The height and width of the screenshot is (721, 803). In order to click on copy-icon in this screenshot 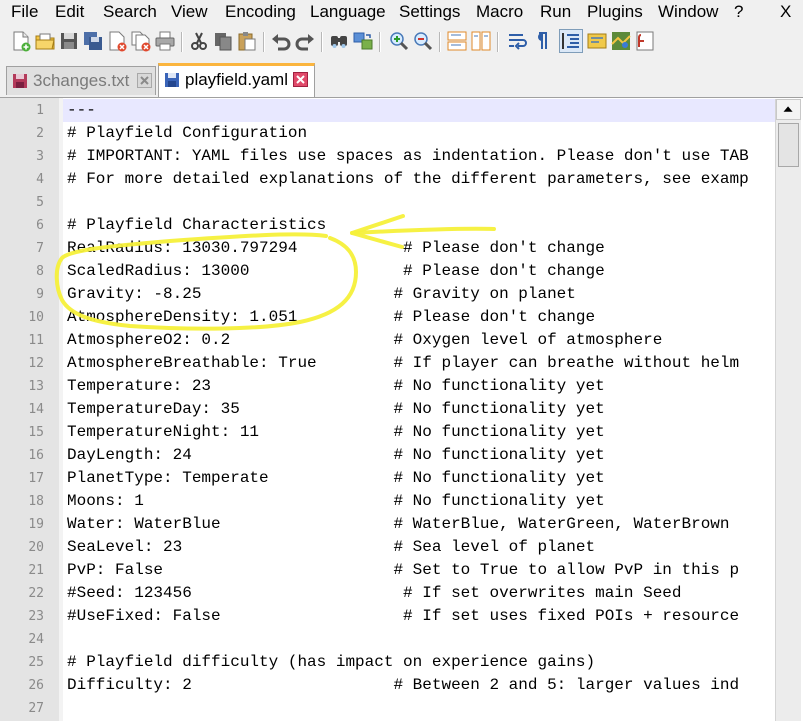, I will do `click(223, 41)`.